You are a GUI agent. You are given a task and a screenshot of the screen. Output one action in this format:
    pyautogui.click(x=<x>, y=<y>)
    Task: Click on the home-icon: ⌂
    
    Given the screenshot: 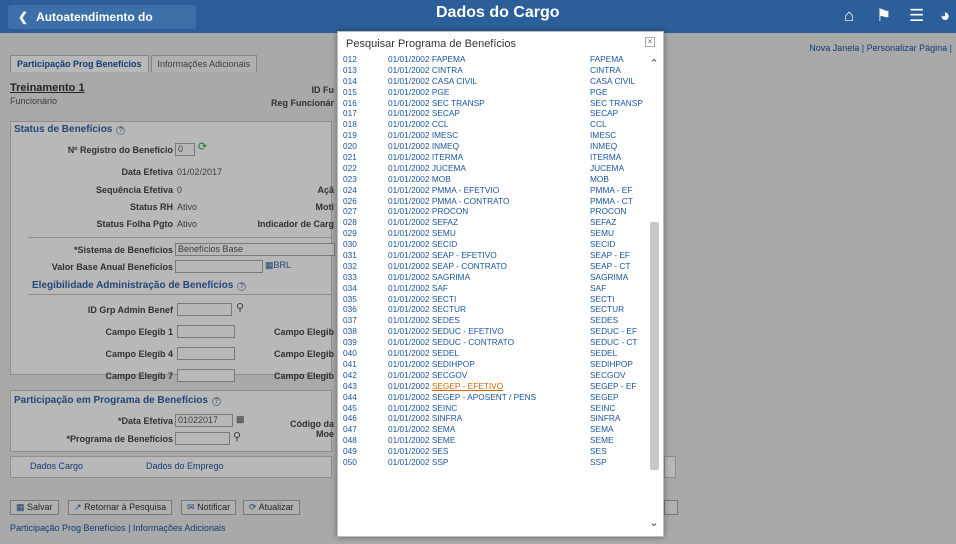 What is the action you would take?
    pyautogui.click(x=849, y=16)
    